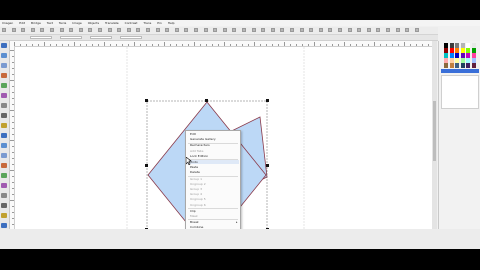 This screenshot has width=480, height=270. What do you see at coordinates (112, 23) in the screenshot?
I see `menu-item-translate: Translate` at bounding box center [112, 23].